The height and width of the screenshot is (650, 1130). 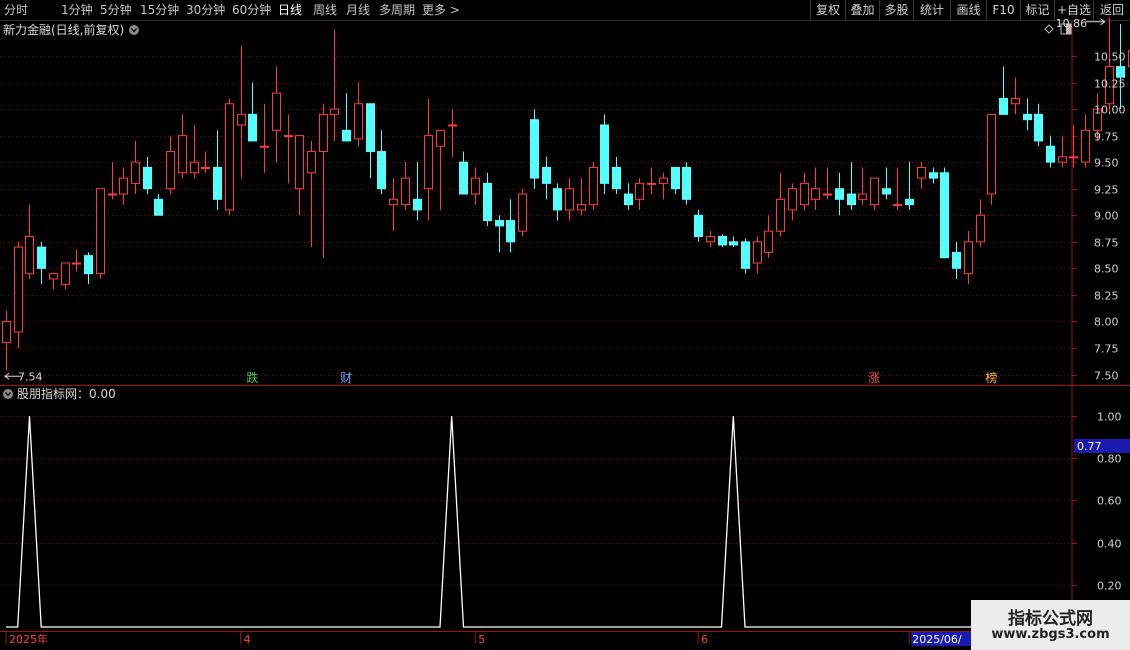 What do you see at coordinates (8, 394) in the screenshot?
I see `indicator-dropdown-icon` at bounding box center [8, 394].